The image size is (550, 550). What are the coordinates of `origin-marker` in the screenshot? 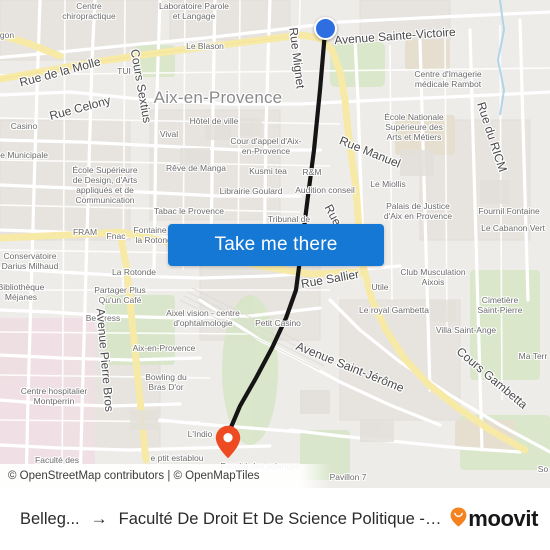 It's located at (325, 28).